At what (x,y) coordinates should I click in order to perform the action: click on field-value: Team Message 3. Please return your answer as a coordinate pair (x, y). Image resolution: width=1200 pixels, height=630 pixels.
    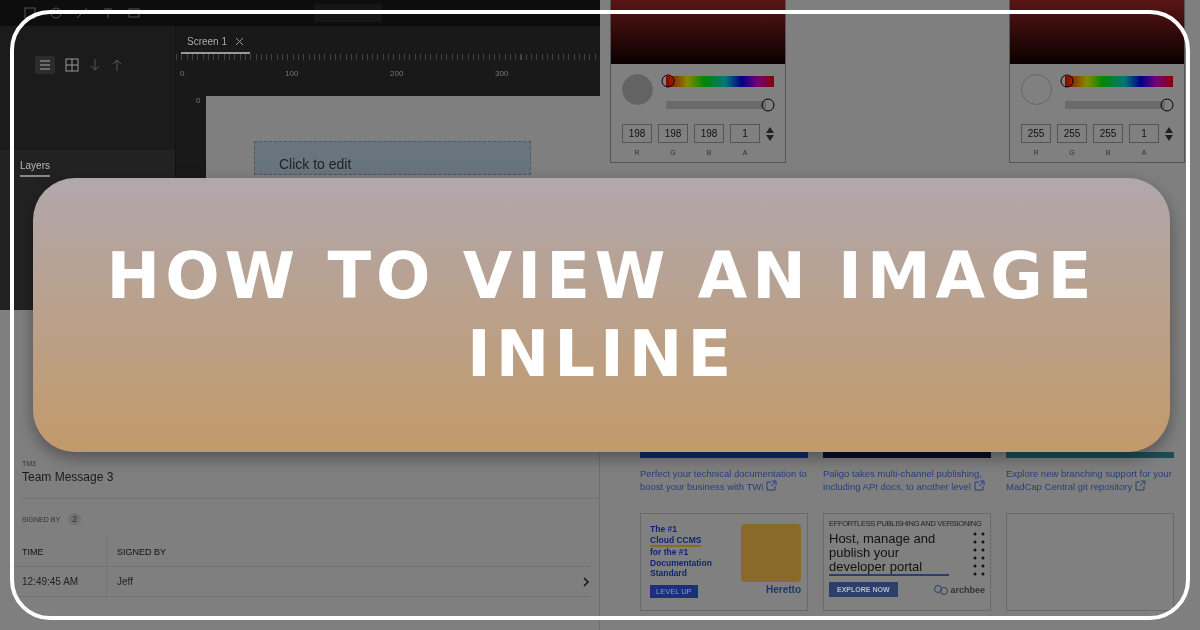
    Looking at the image, I should click on (68, 477).